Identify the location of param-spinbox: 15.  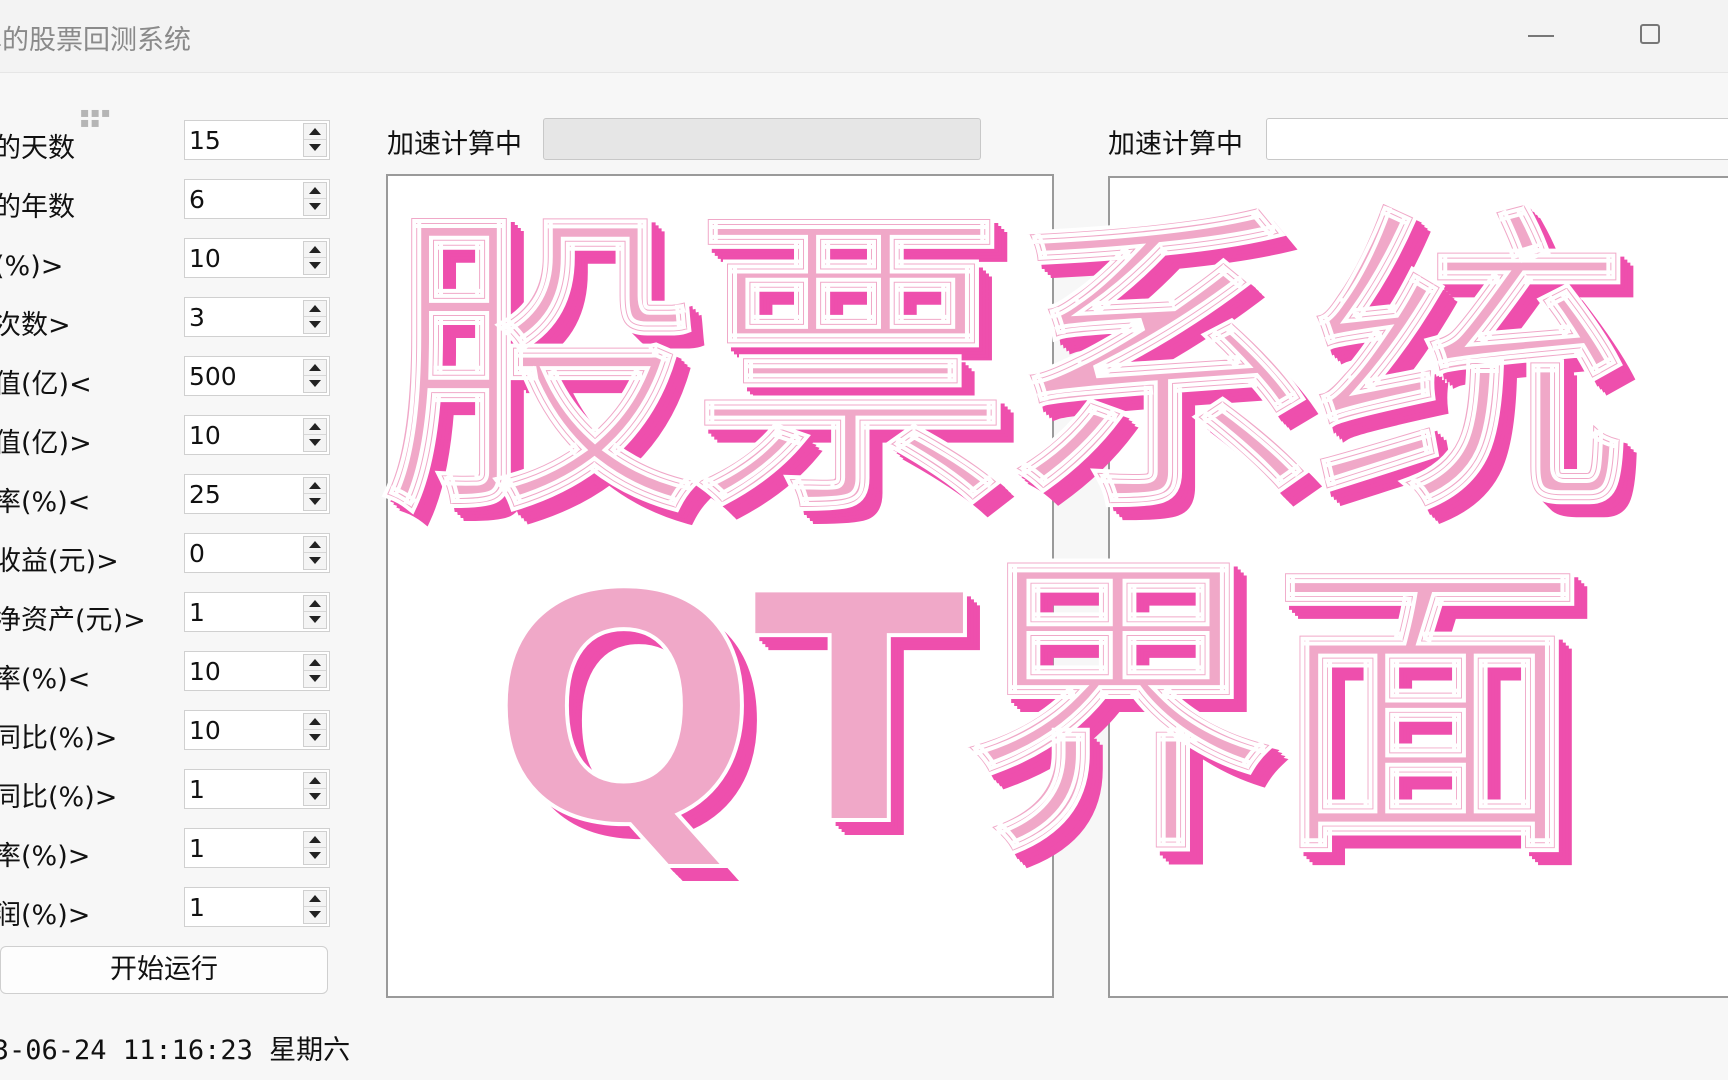
(257, 140).